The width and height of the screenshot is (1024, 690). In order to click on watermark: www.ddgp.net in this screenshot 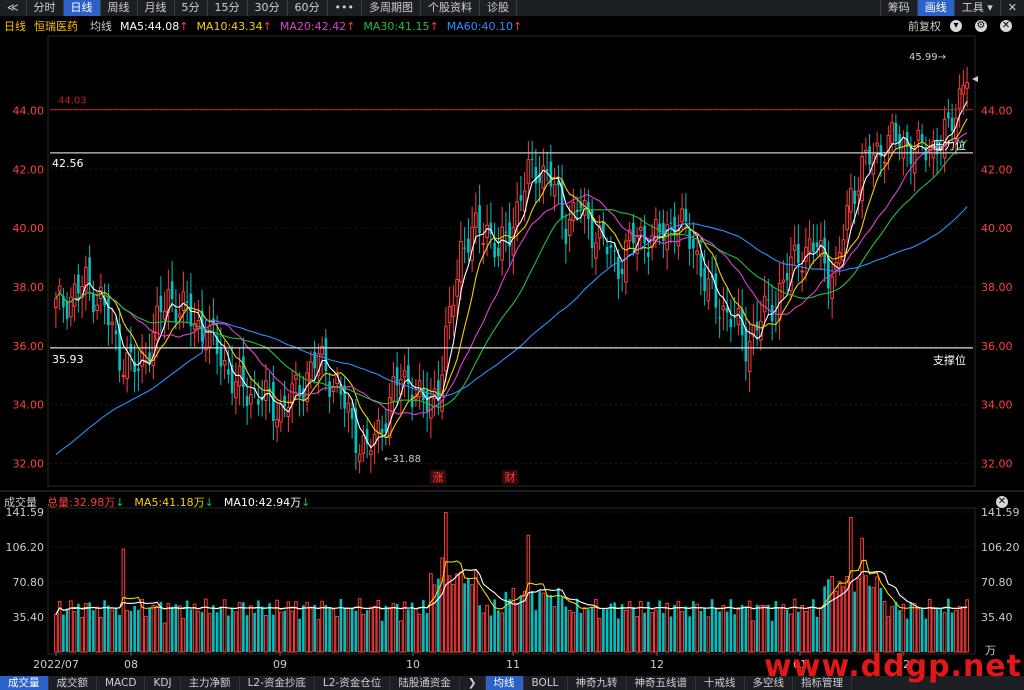, I will do `click(893, 666)`.